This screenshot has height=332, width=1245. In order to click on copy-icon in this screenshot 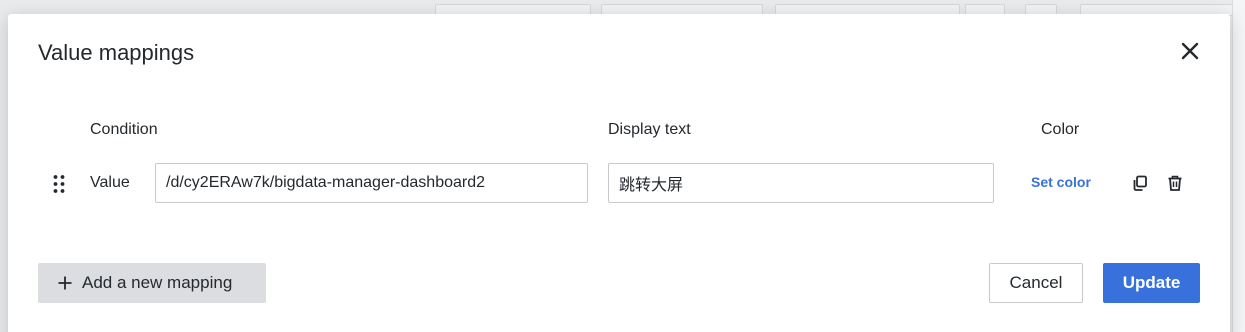, I will do `click(1140, 183)`.